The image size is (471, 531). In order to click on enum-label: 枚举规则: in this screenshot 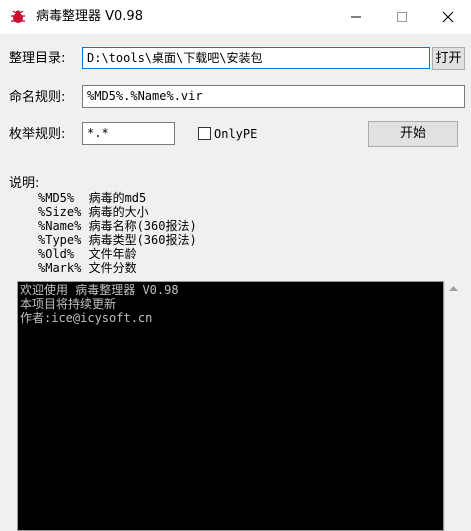, I will do `click(37, 134)`.